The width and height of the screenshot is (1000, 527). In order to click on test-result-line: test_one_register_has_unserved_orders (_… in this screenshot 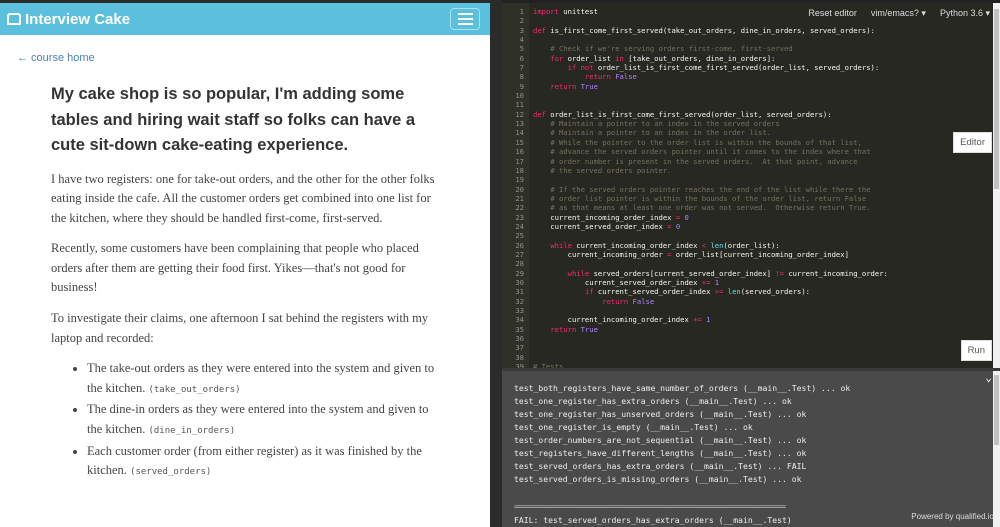, I will do `click(660, 414)`.